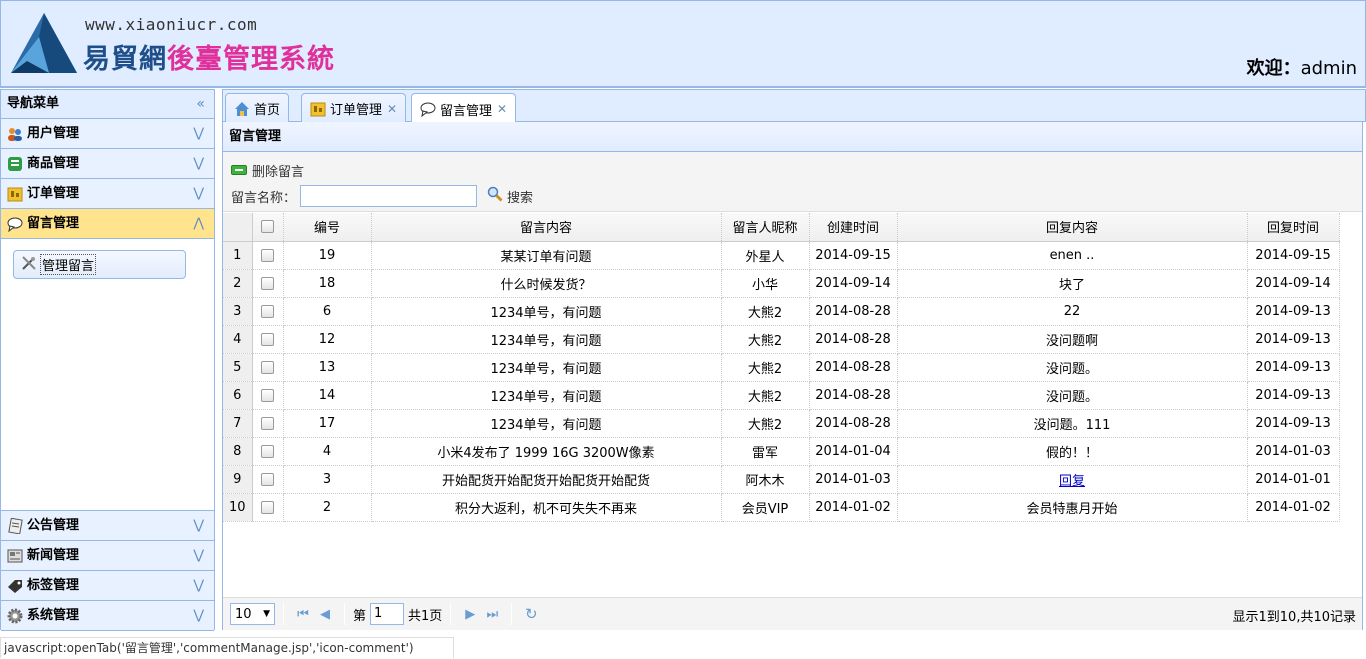 This screenshot has height=659, width=1366. I want to click on pager-separator, so click(512, 614).